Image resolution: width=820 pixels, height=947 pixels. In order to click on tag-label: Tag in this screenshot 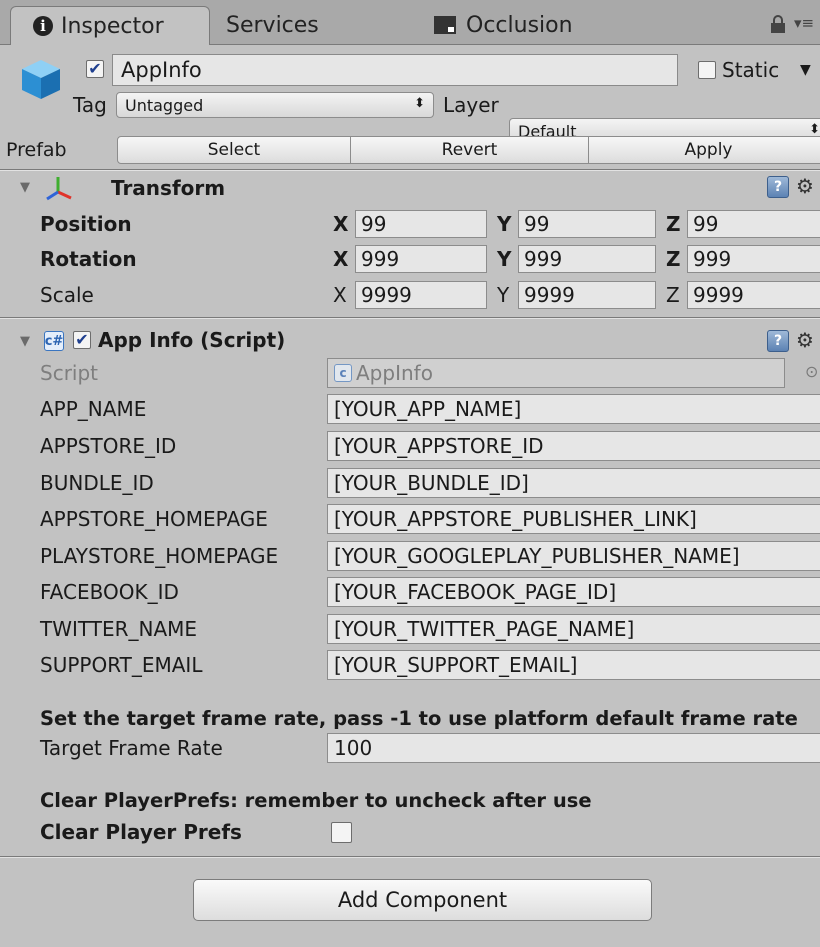, I will do `click(90, 105)`.